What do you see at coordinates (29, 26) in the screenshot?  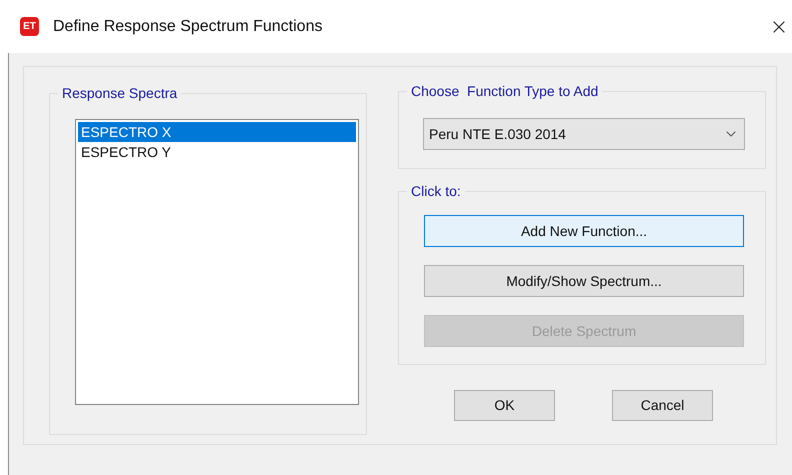 I see `app-logo: ET` at bounding box center [29, 26].